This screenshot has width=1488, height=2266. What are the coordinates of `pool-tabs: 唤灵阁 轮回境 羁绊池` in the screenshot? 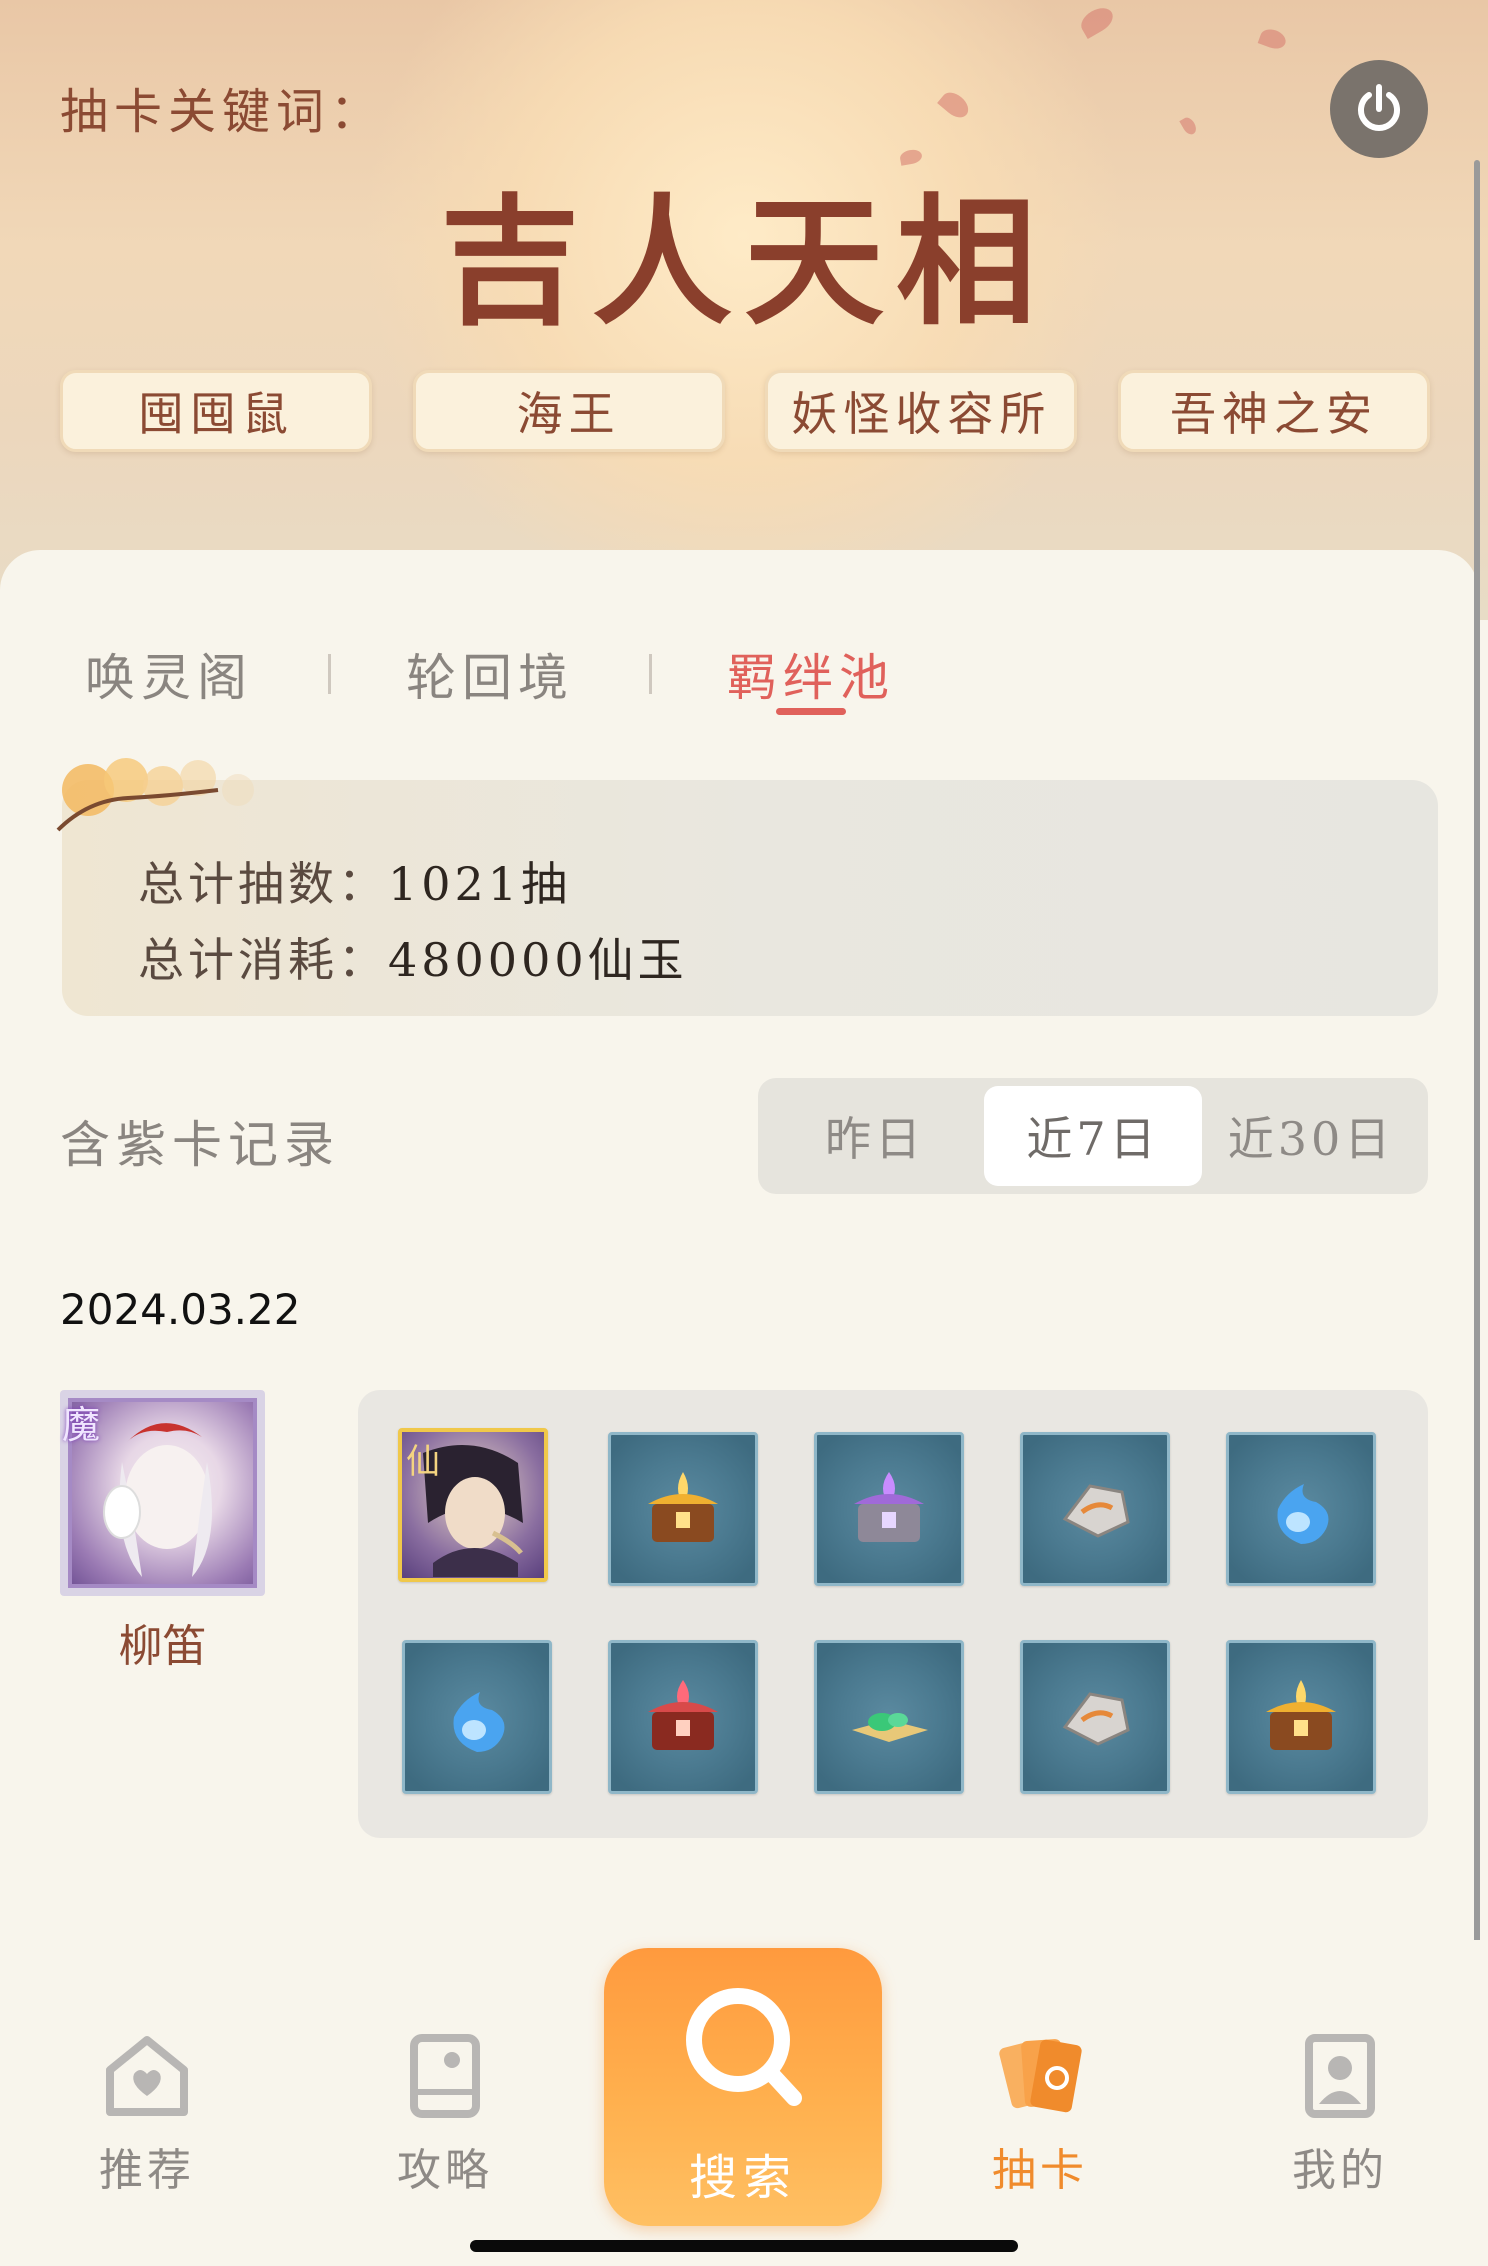 It's located at (490, 676).